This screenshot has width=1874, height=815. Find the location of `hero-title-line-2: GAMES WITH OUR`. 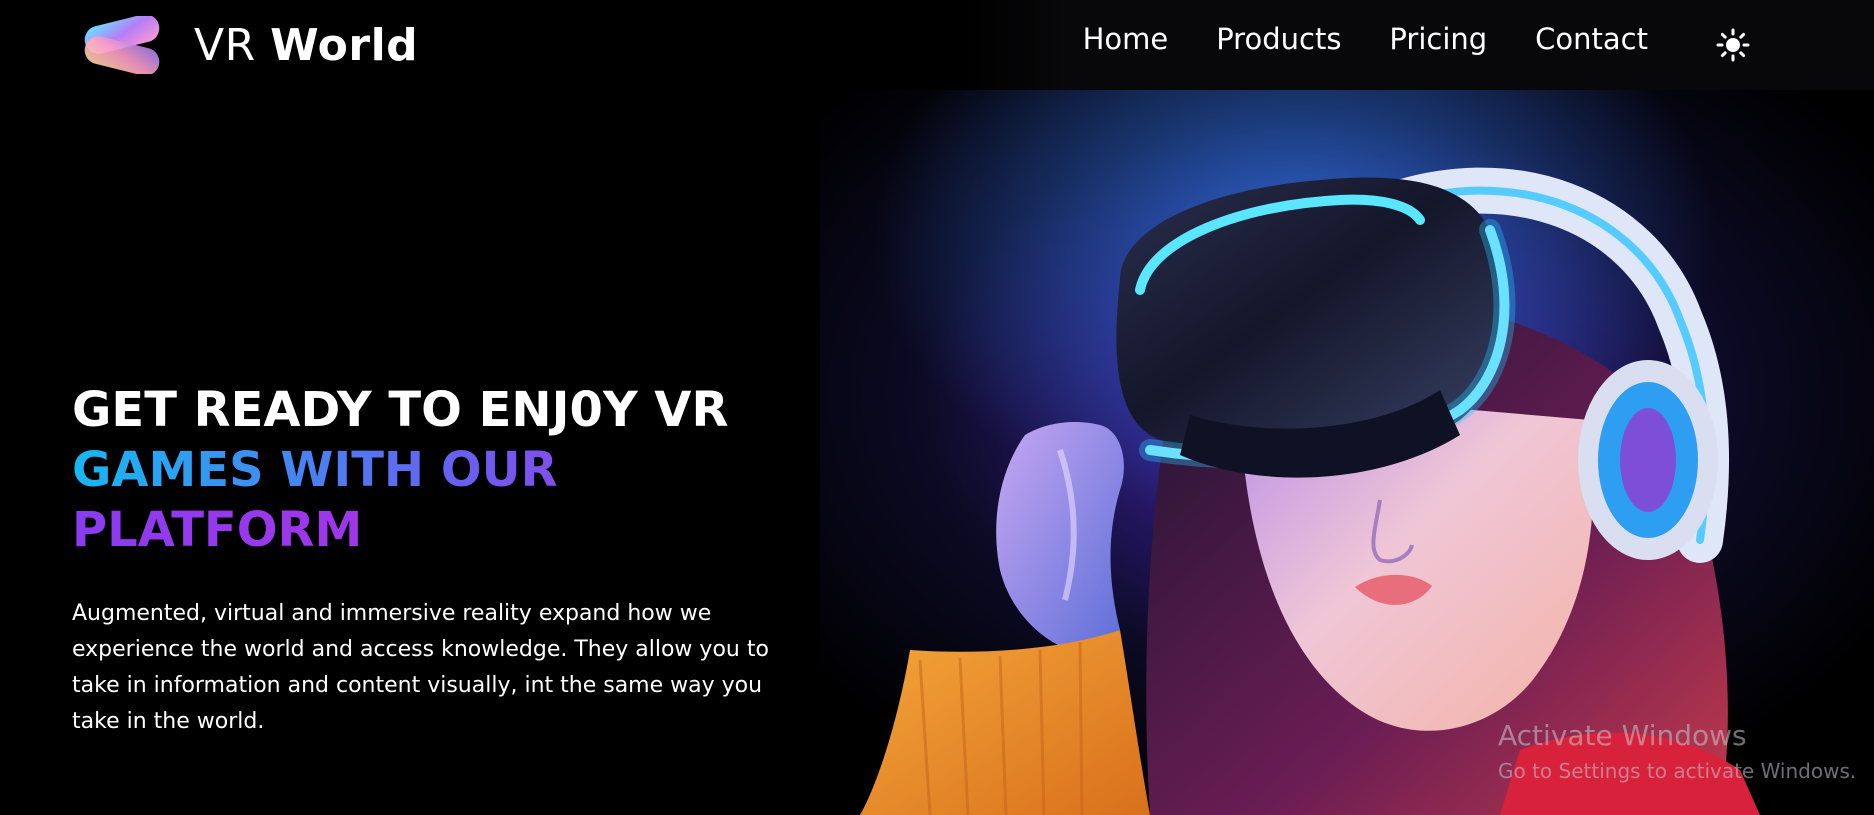

hero-title-line-2: GAMES WITH OUR is located at coordinates (442, 470).